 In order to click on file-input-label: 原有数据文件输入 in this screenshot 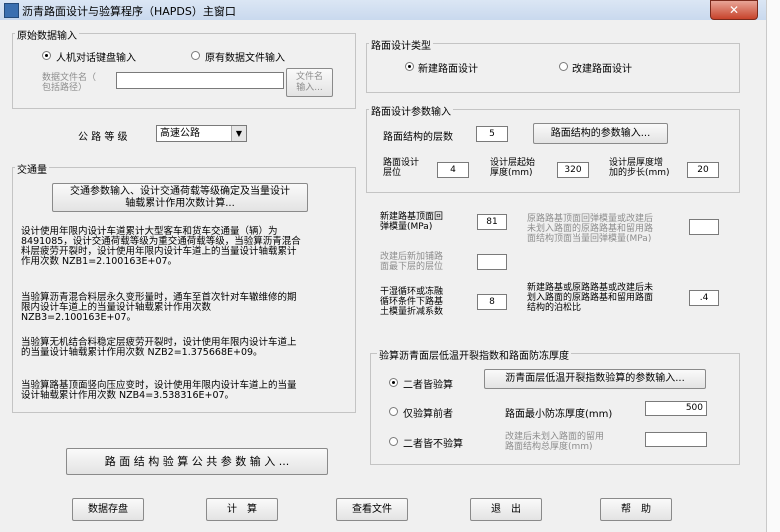, I will do `click(245, 58)`.